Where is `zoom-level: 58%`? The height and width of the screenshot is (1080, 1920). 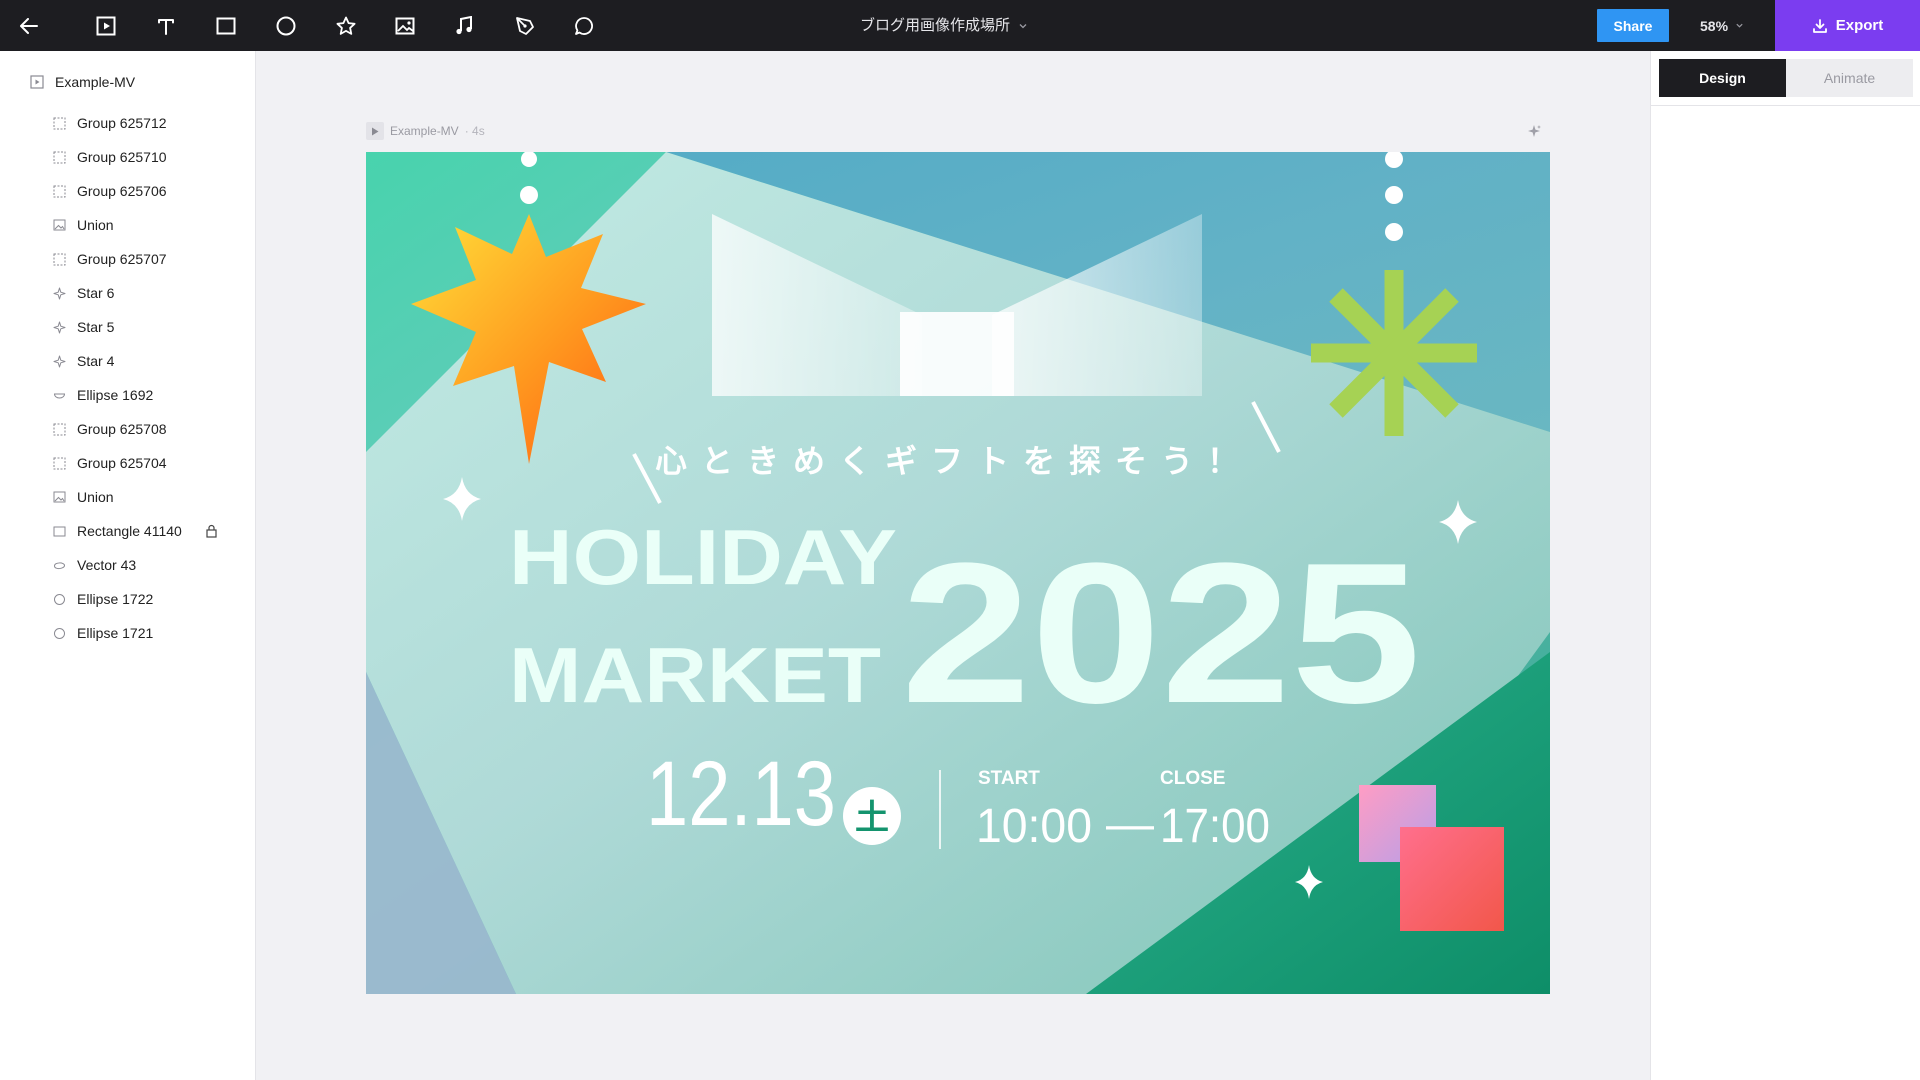
zoom-level: 58% is located at coordinates (1714, 25).